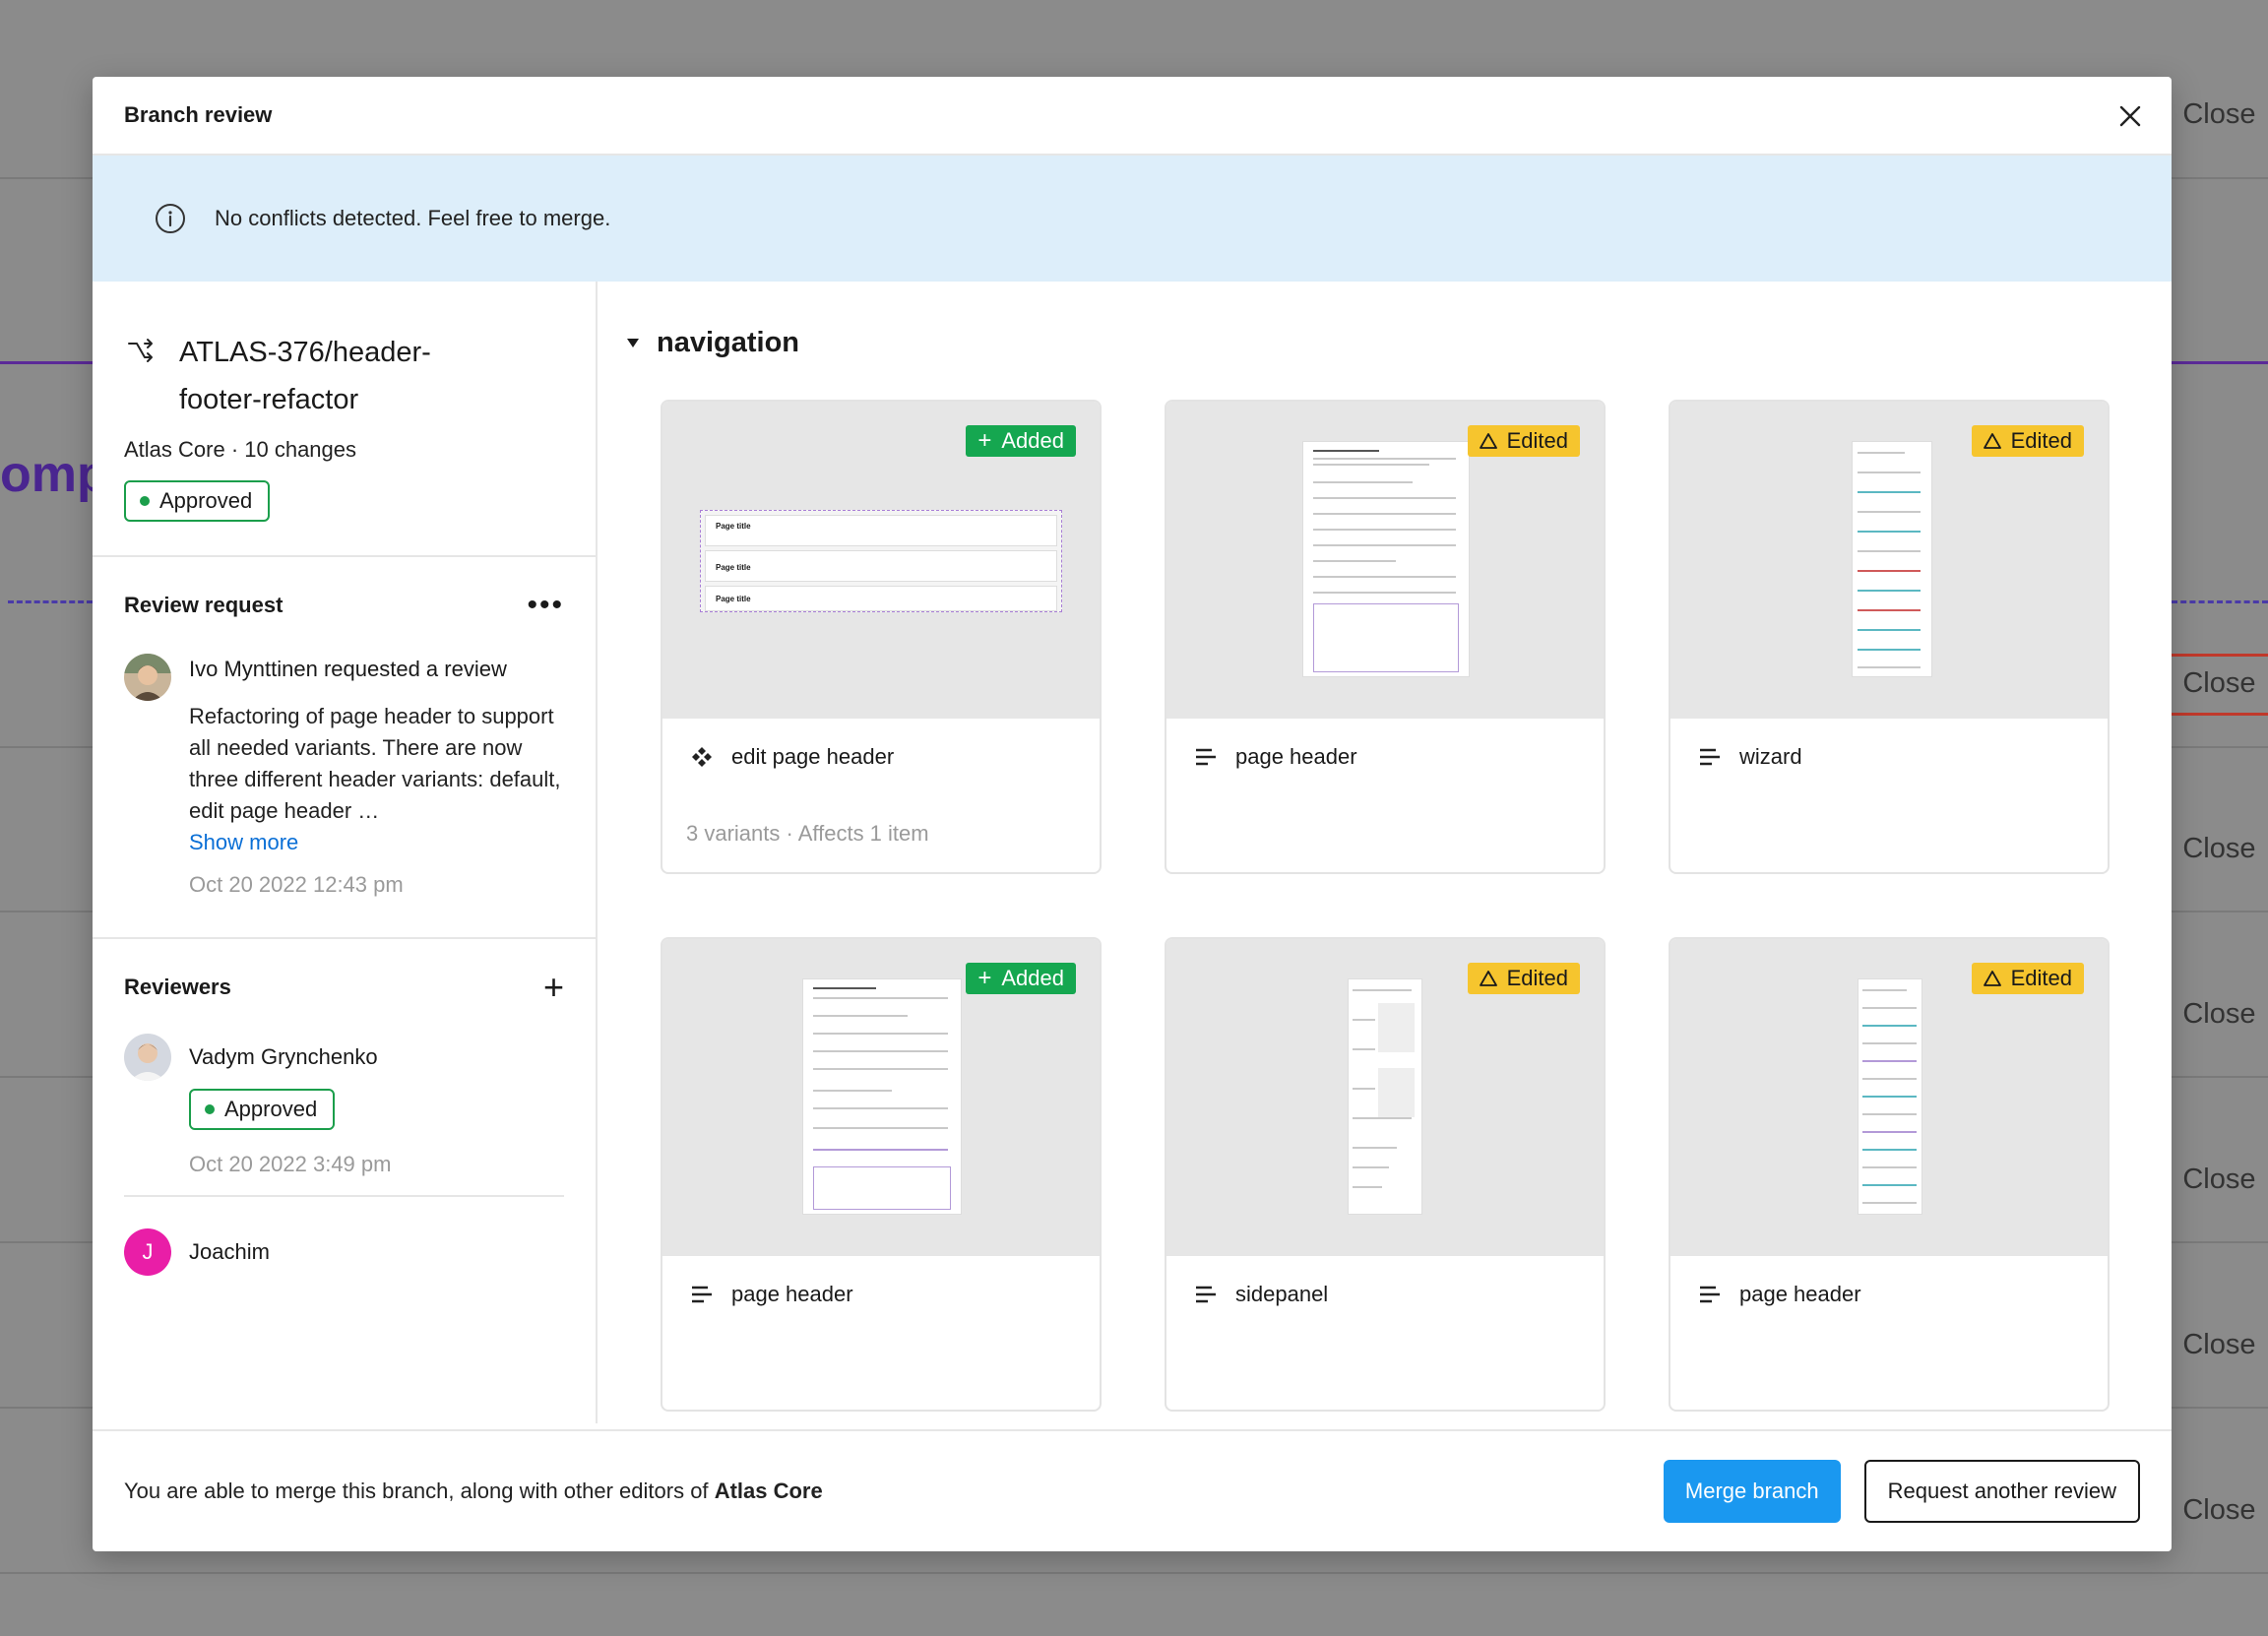 This screenshot has width=2268, height=1636. I want to click on change-card: Edited wizard, so click(1889, 637).